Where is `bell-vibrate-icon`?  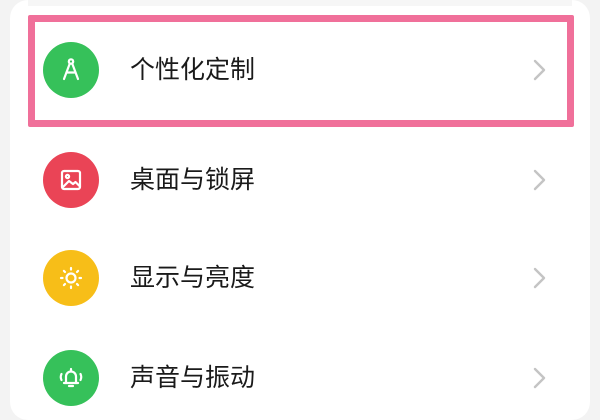 bell-vibrate-icon is located at coordinates (71, 378).